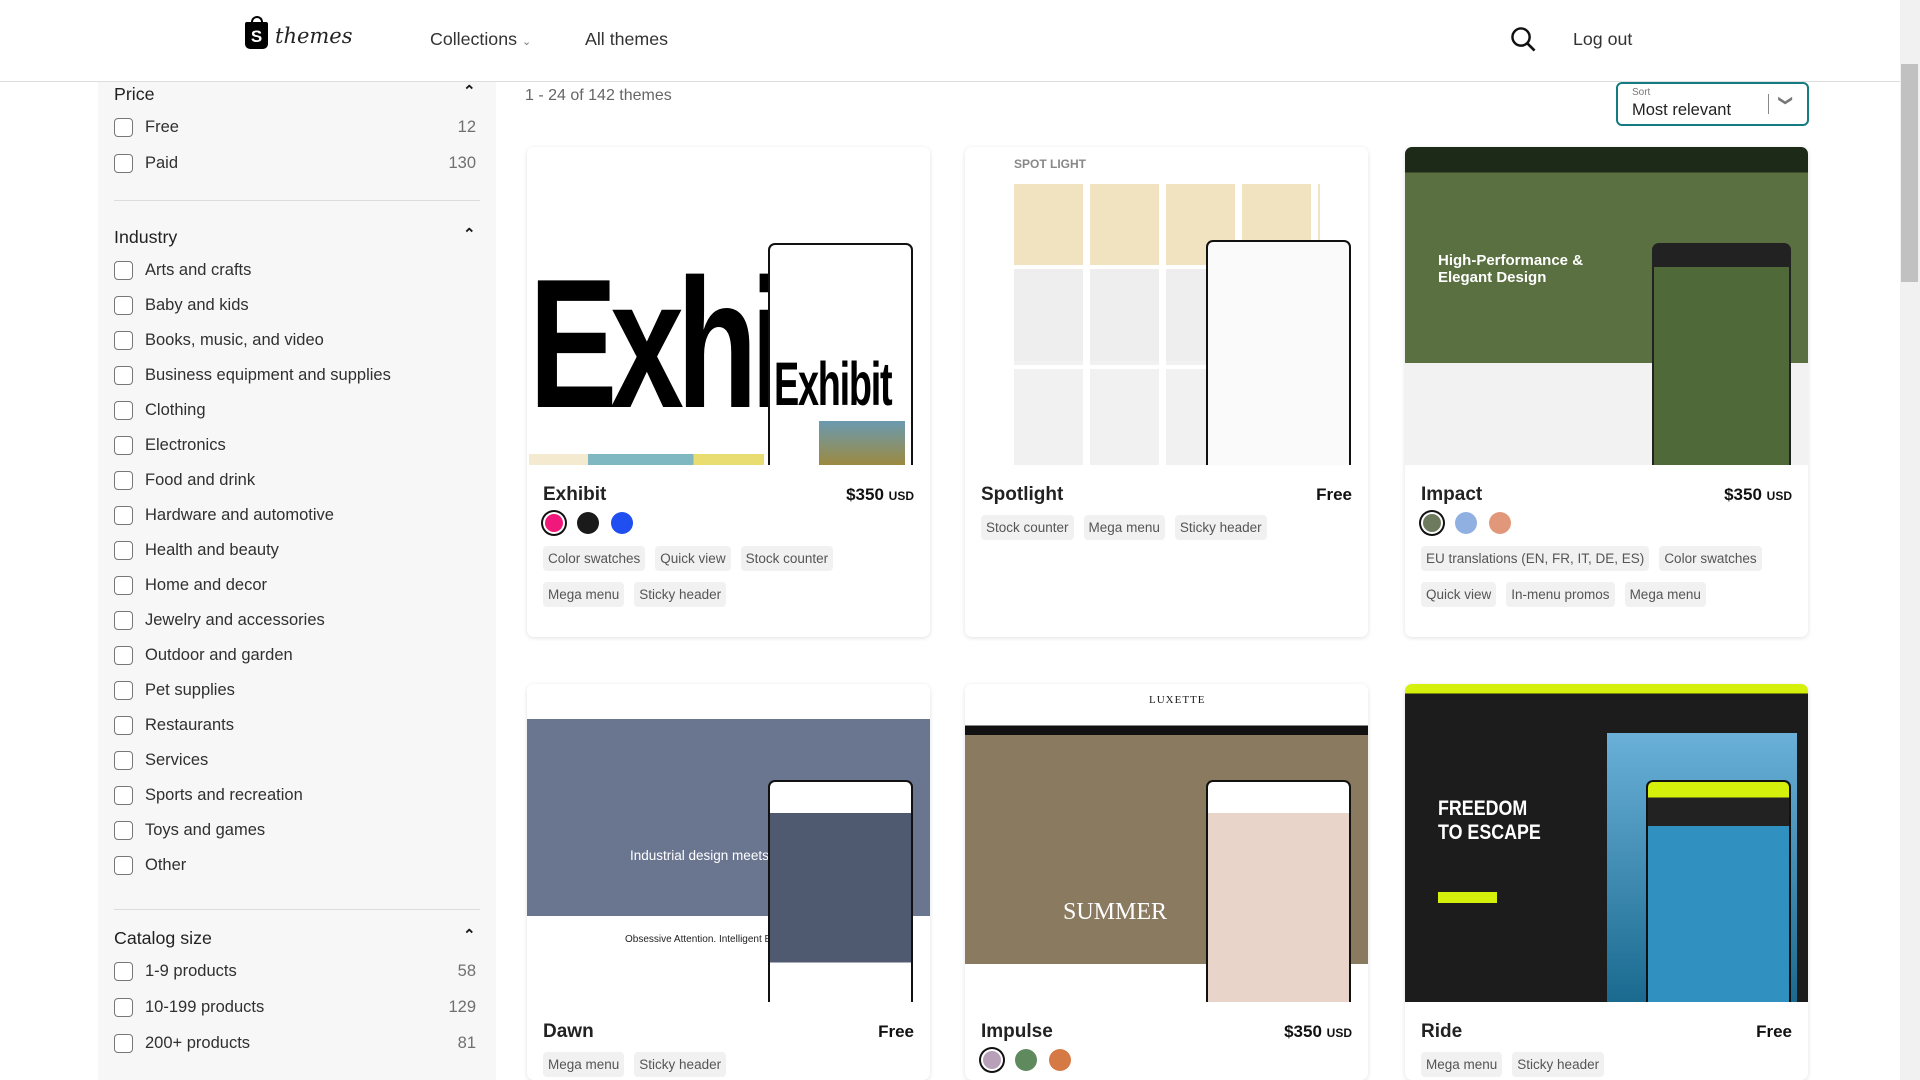  Describe the element at coordinates (295, 340) in the screenshot. I see `filter-option: Books, music, and video` at that location.